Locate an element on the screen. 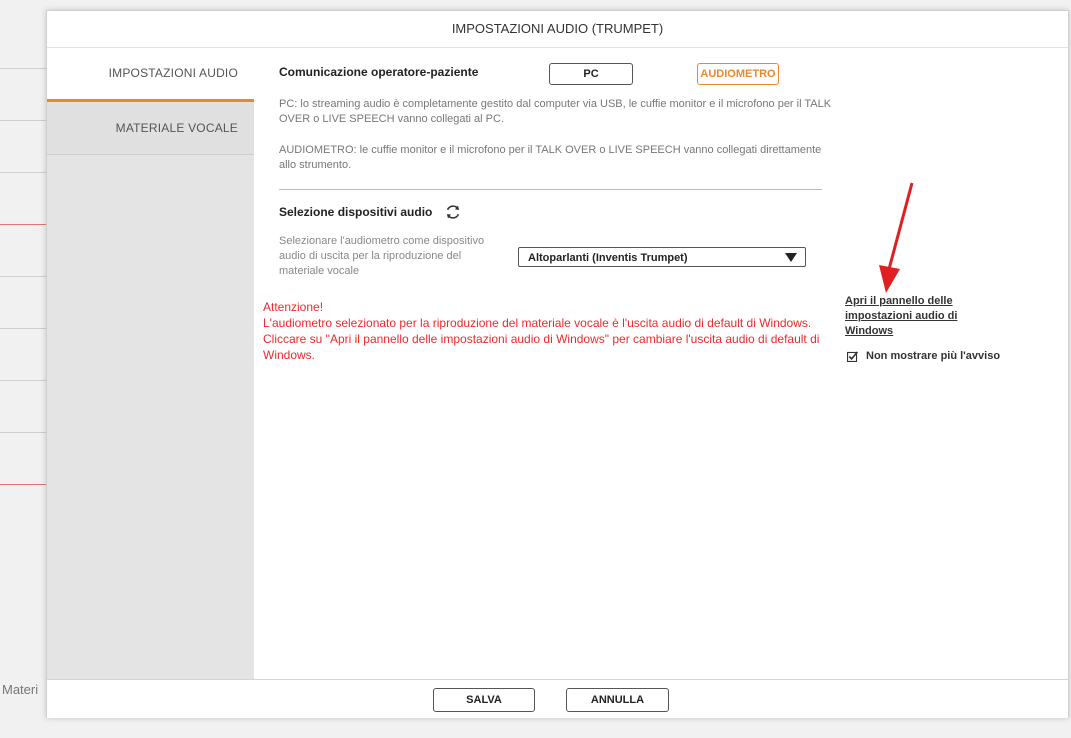 This screenshot has width=1071, height=738. device-selection-title: Selezione dispositivi audio is located at coordinates (356, 212).